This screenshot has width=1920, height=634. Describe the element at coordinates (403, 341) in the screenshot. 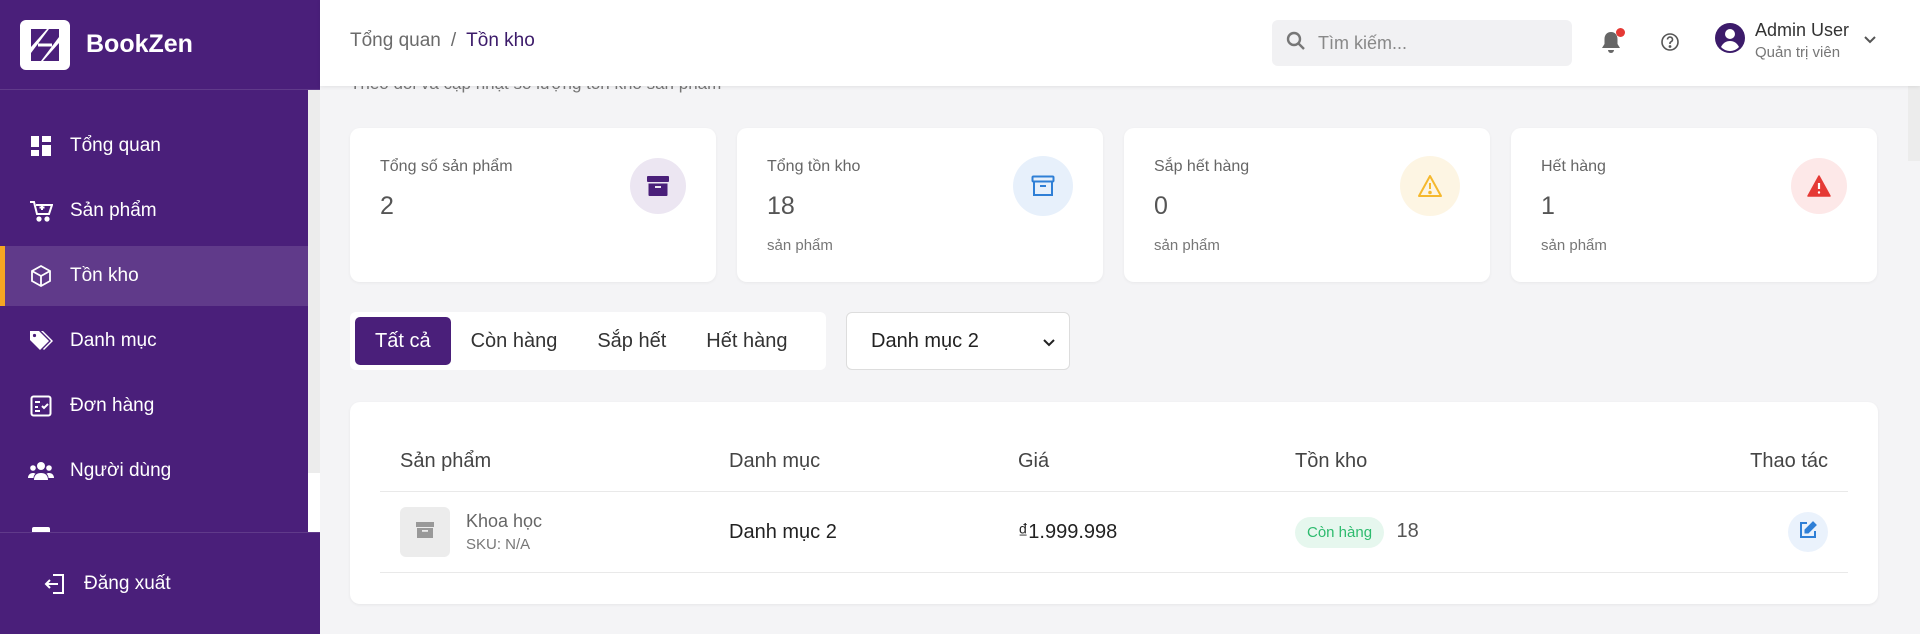

I see `tab-all: Tất cả` at that location.